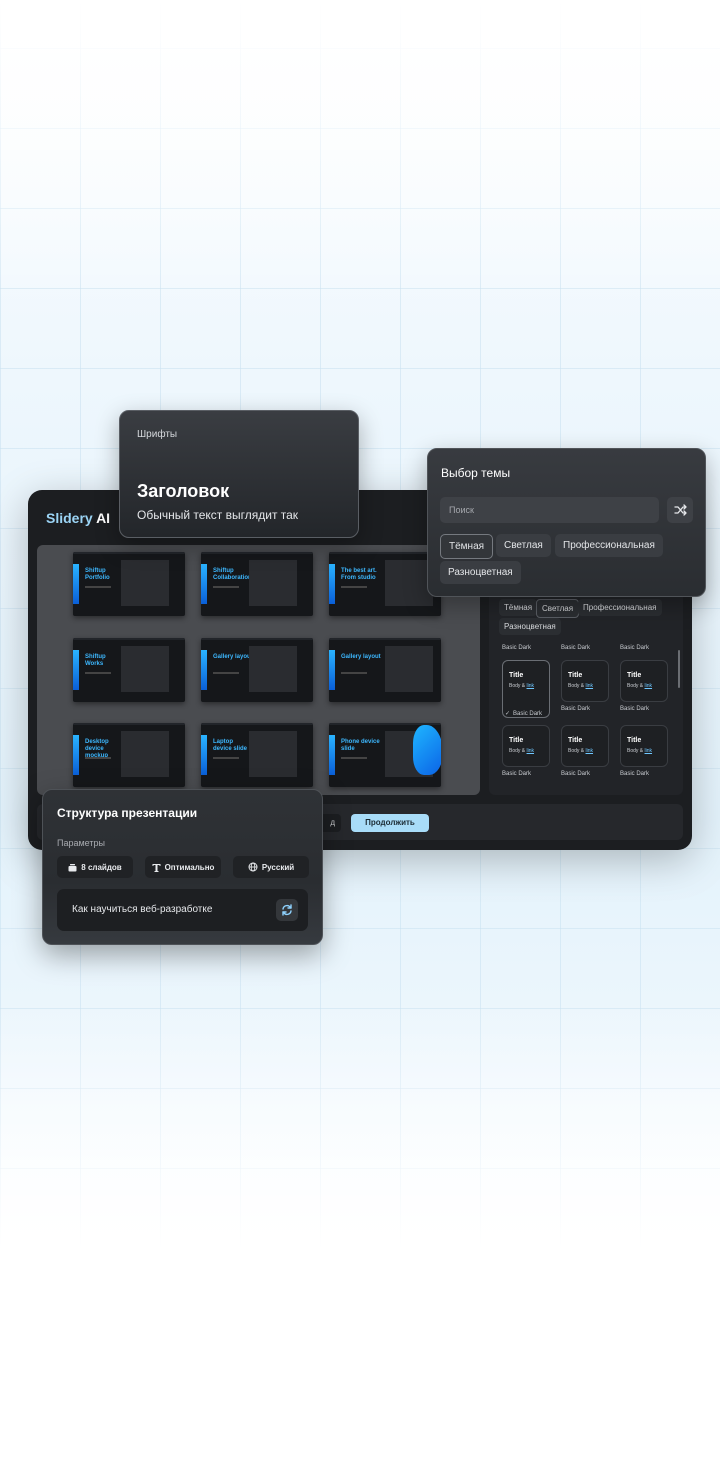 This screenshot has height=1484, width=720. I want to click on theme-option-card: Title Body & link ✓ Basic Dark, so click(526, 689).